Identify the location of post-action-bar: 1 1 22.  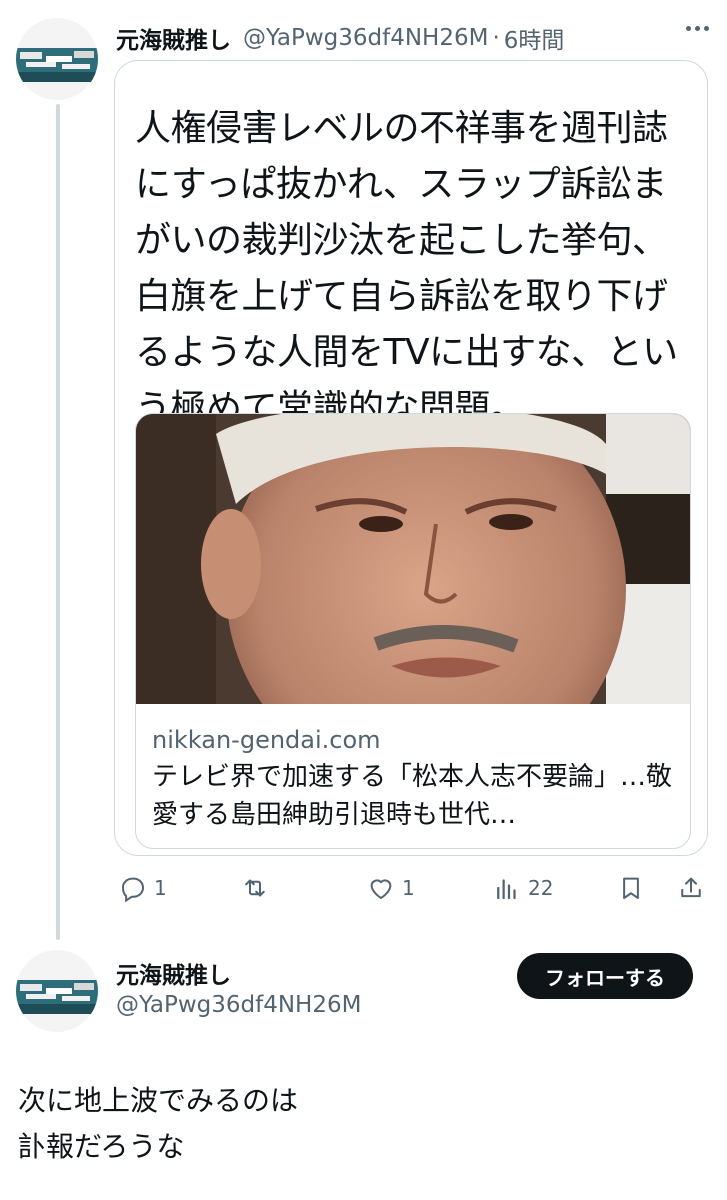
(414, 888).